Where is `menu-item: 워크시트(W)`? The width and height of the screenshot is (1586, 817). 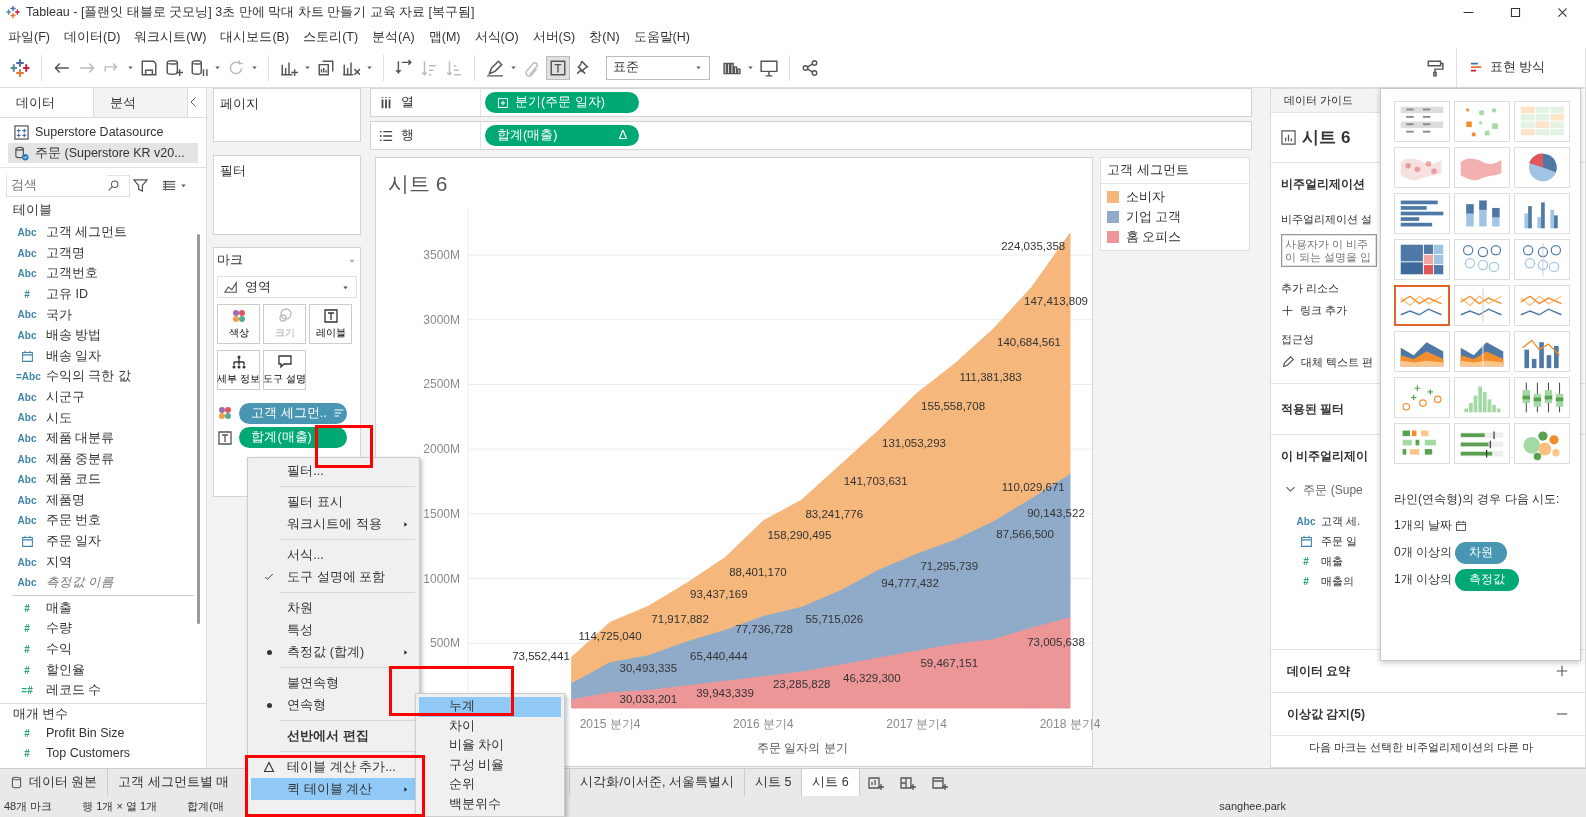
menu-item: 워크시트(W) is located at coordinates (171, 36).